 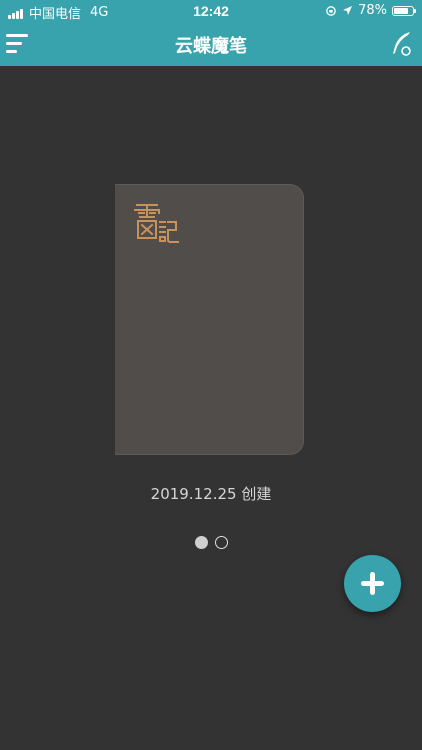 I want to click on app-header: 中国电信 4G 12:42 78% 云蝶魔笔, so click(x=211, y=33).